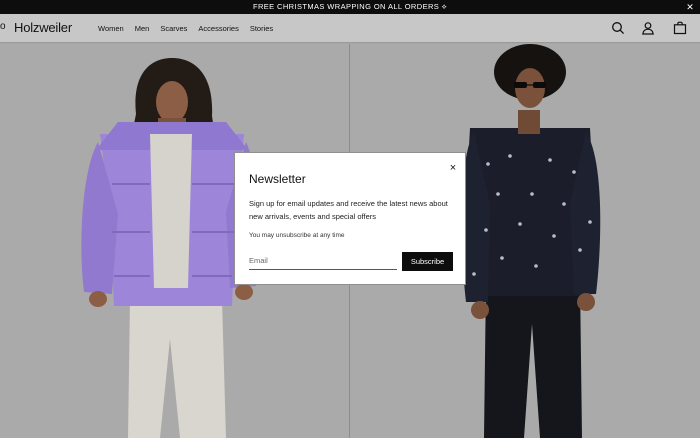  What do you see at coordinates (453, 168) in the screenshot?
I see `newsletter-close-button: ×` at bounding box center [453, 168].